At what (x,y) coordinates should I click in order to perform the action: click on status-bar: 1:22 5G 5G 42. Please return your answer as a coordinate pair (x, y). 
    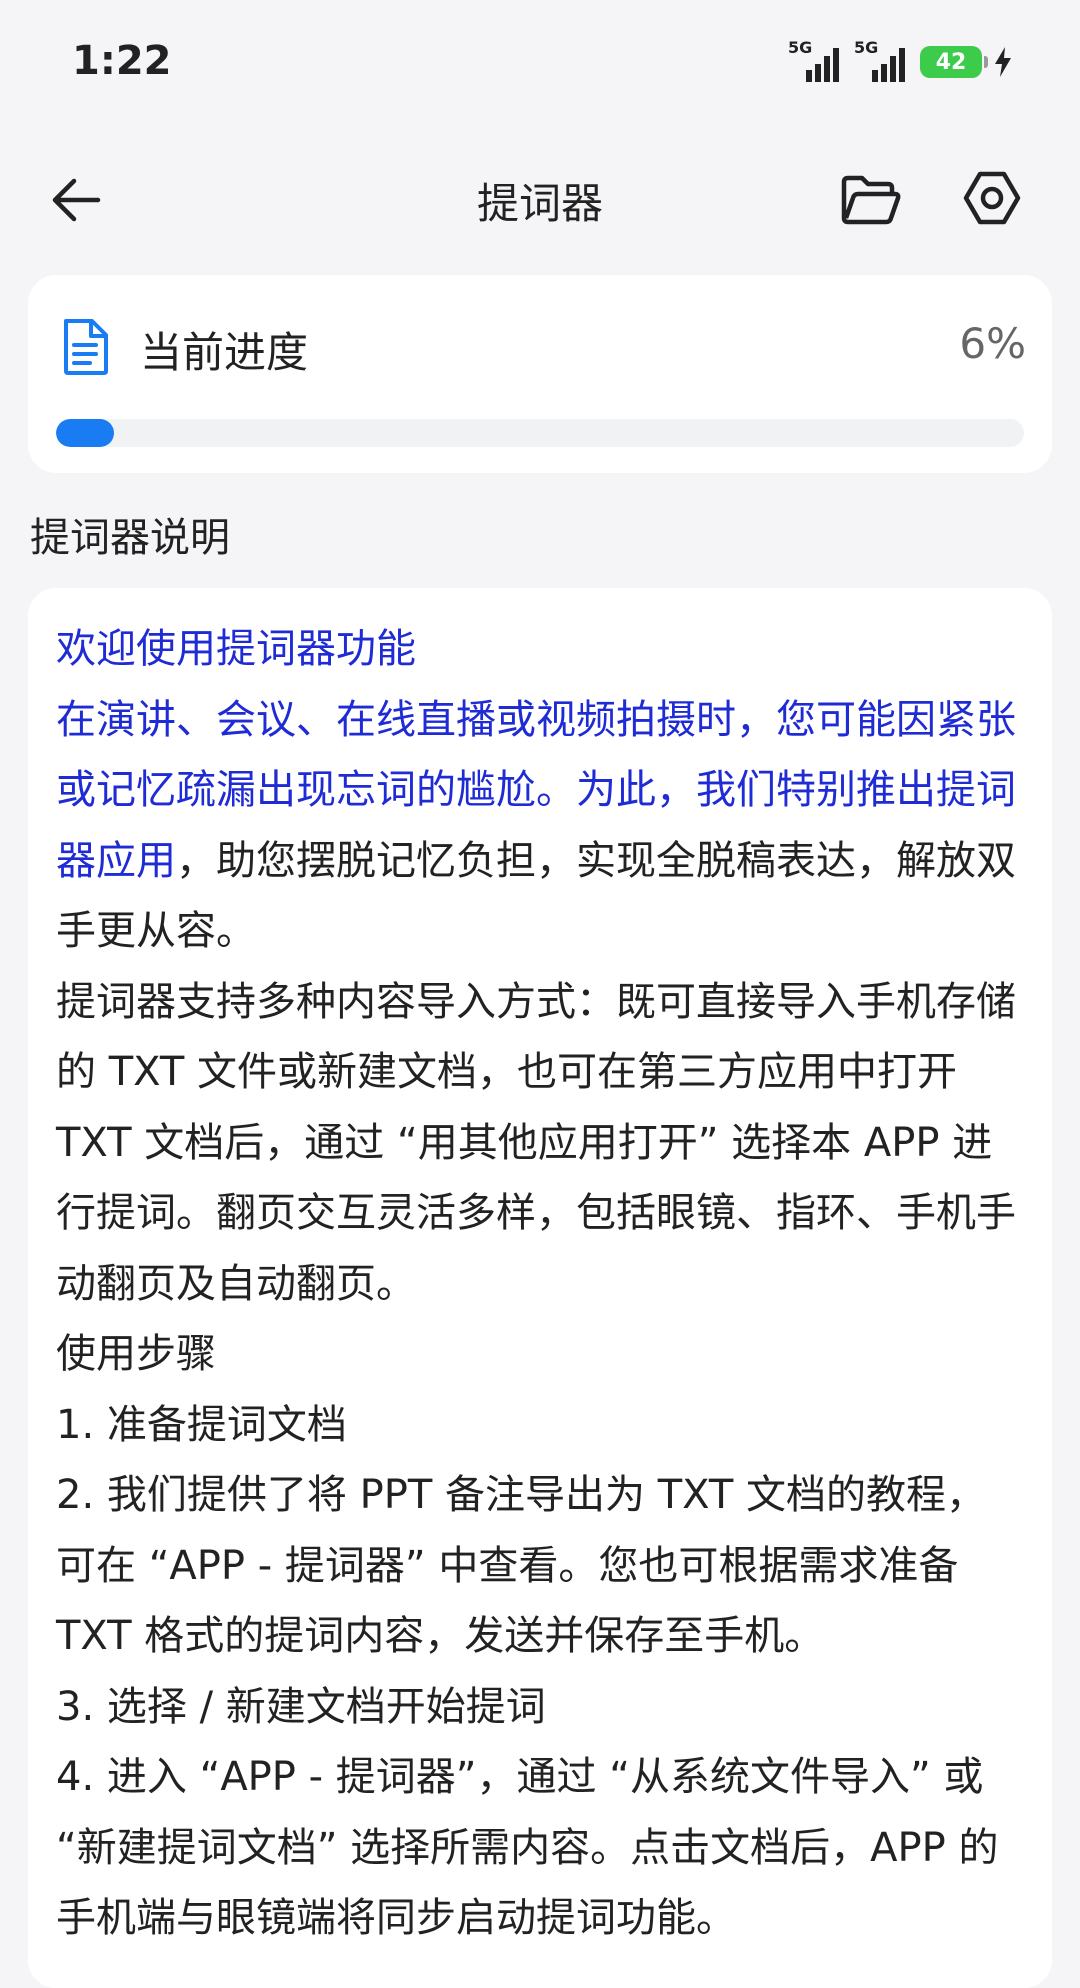
    Looking at the image, I should click on (540, 62).